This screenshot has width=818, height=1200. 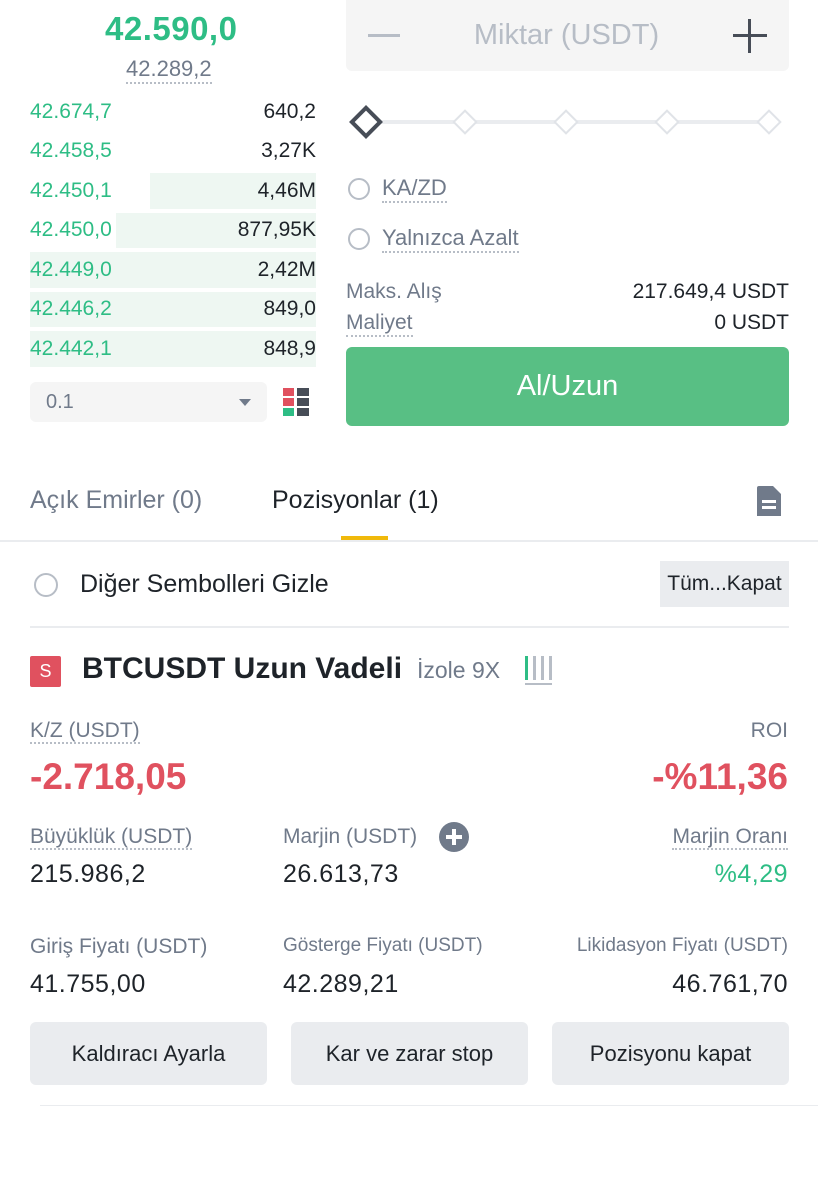 I want to click on tab-positions: Pozisyonlar (1), so click(x=355, y=500).